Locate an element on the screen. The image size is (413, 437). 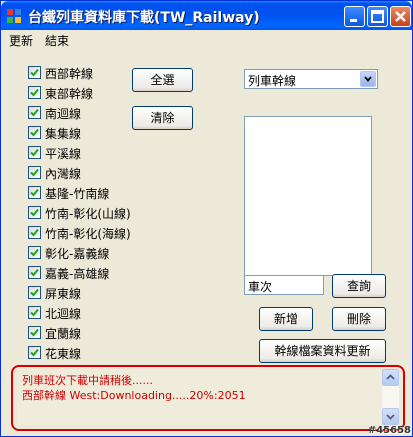
log-line-2: 西部幹線 West:Downloading.....20%:2051 is located at coordinates (134, 395).